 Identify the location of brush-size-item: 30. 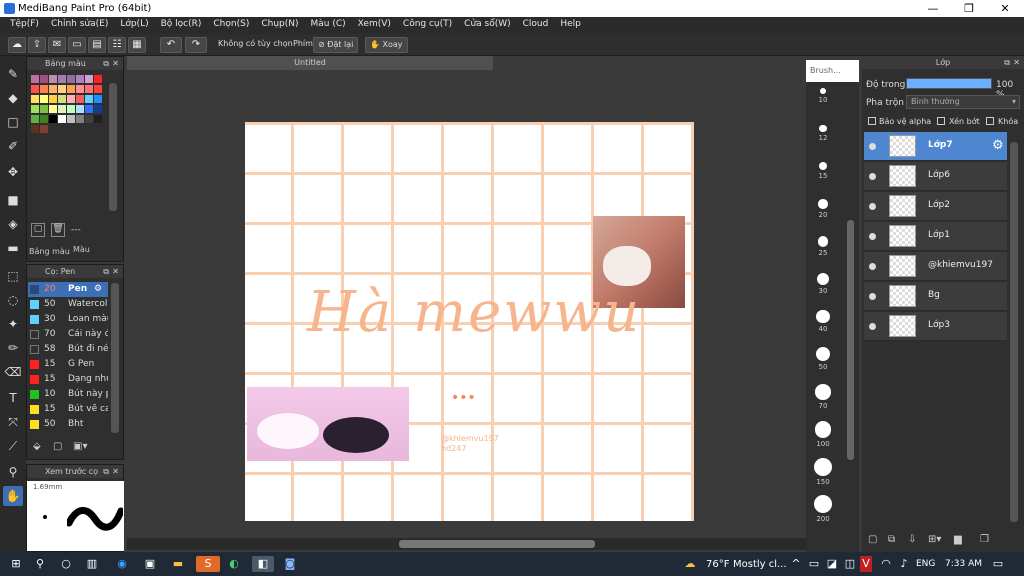
(823, 284).